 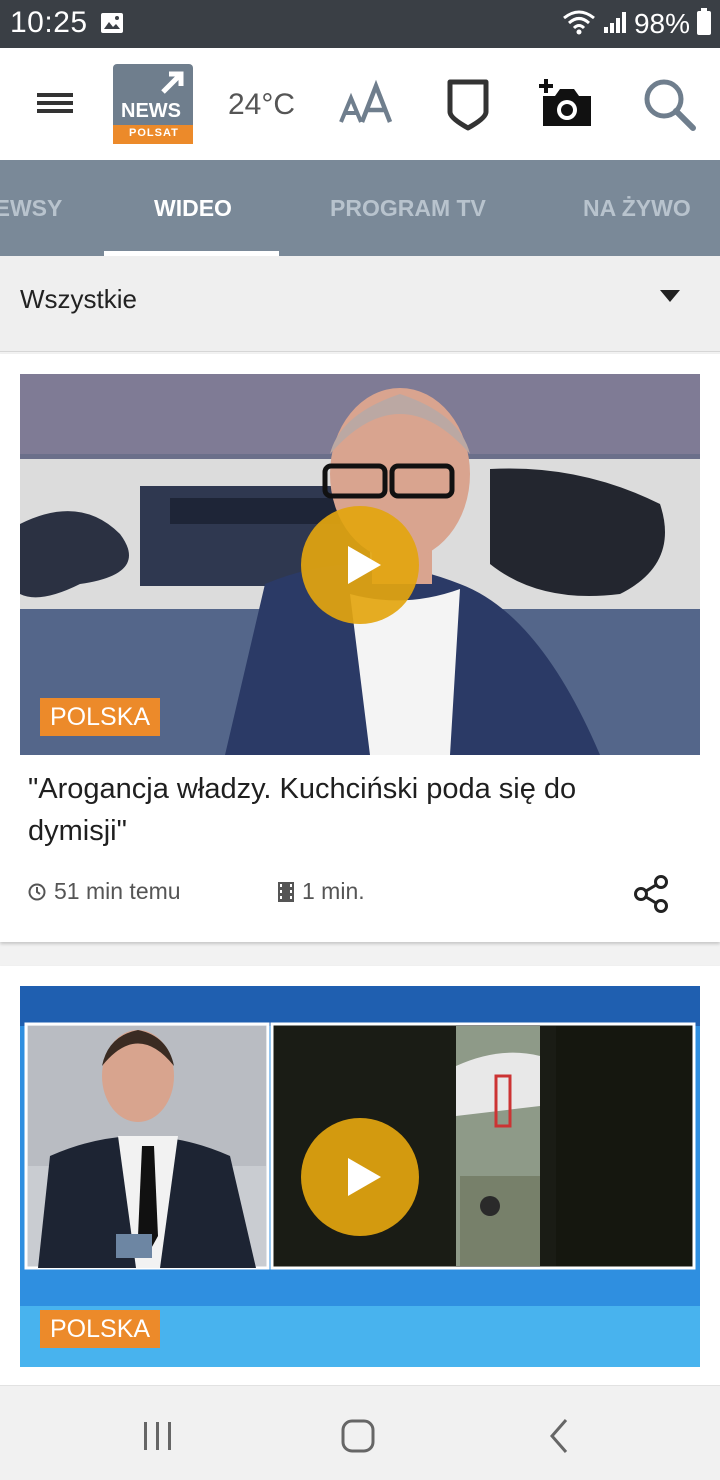 What do you see at coordinates (579, 24) in the screenshot?
I see `wifi-icon` at bounding box center [579, 24].